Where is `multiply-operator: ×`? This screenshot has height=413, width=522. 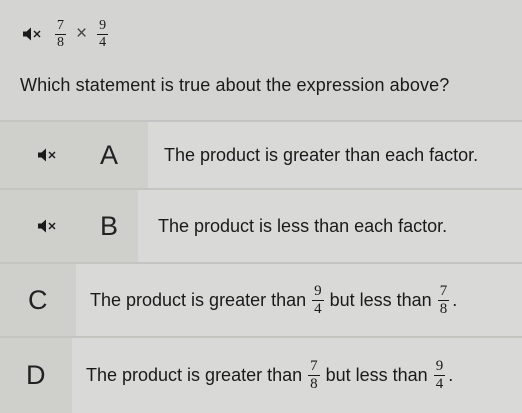 multiply-operator: × is located at coordinates (82, 33).